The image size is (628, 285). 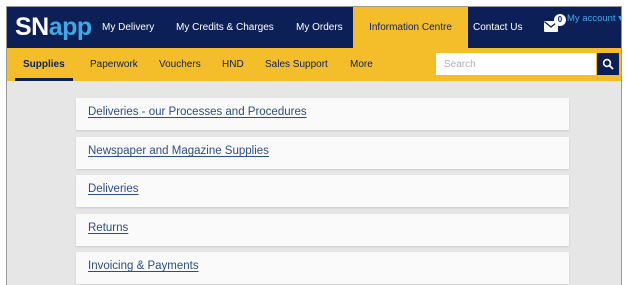 What do you see at coordinates (322, 191) in the screenshot?
I see `section-card: Deliveries` at bounding box center [322, 191].